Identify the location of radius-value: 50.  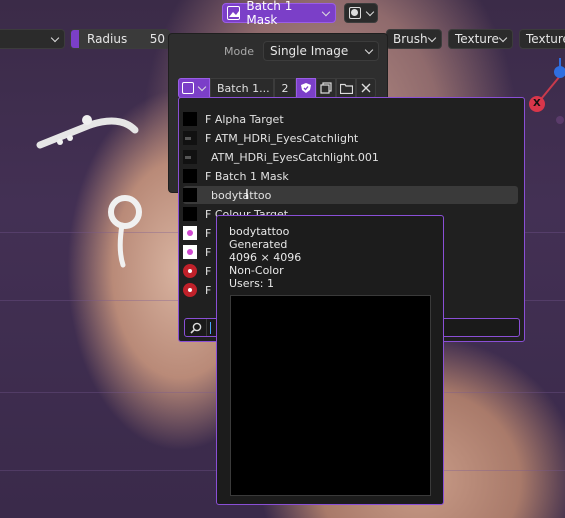
(157, 39).